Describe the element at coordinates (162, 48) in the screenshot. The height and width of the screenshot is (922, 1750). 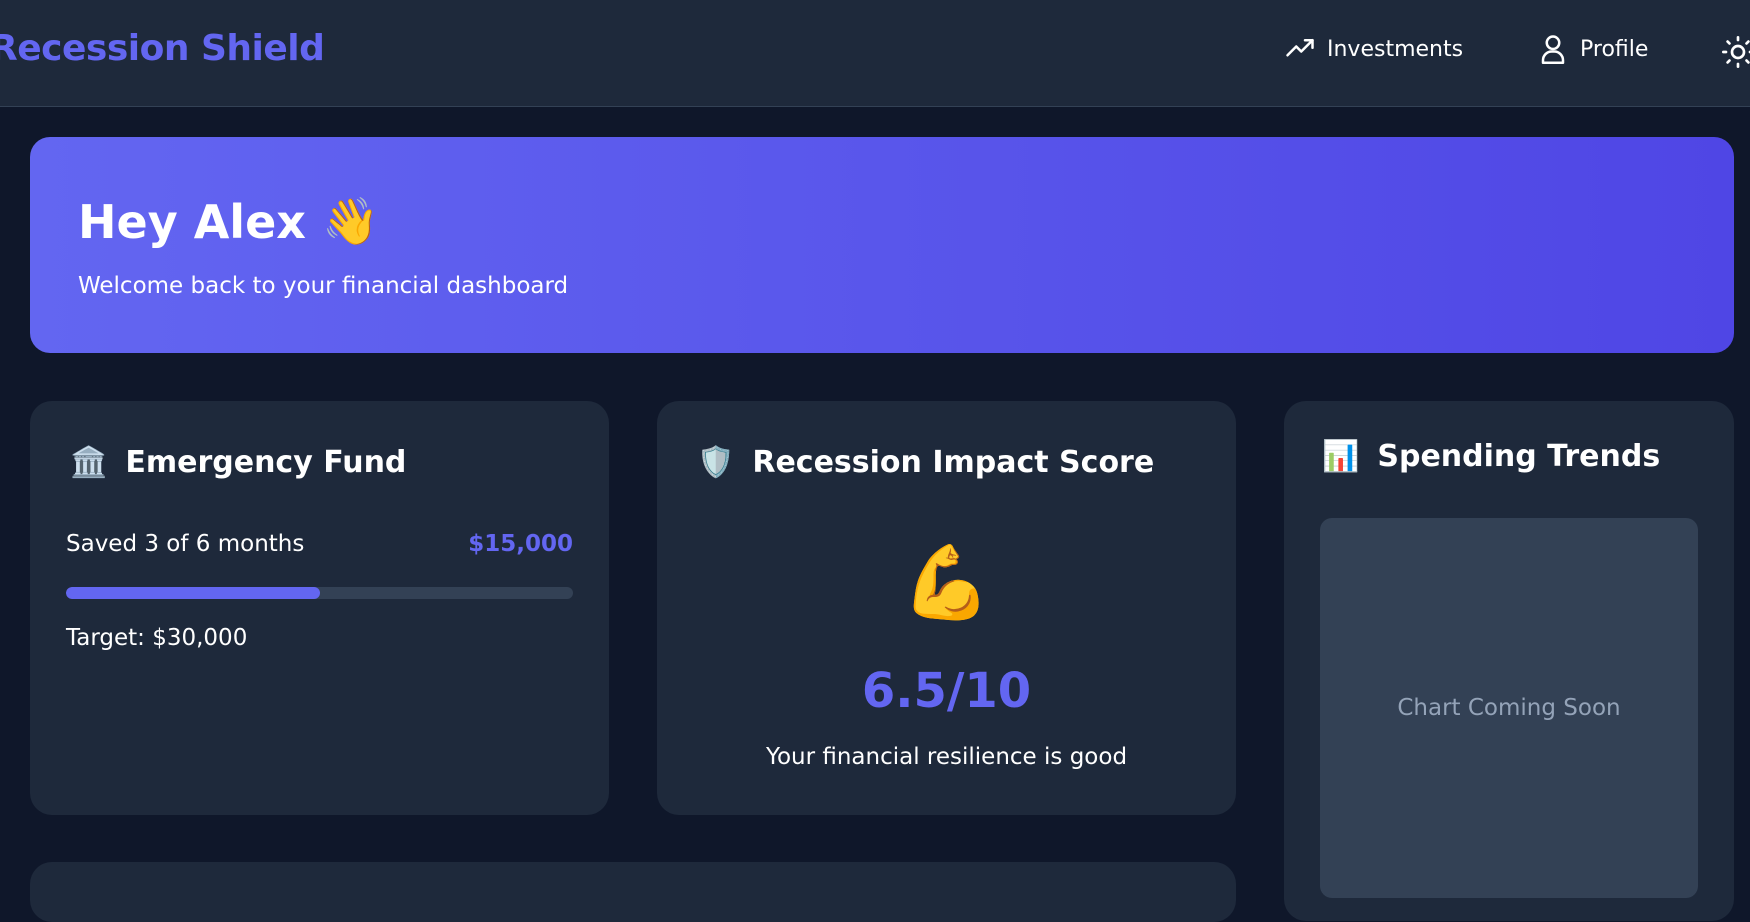
I see `brand-logo: Recession Shield` at that location.